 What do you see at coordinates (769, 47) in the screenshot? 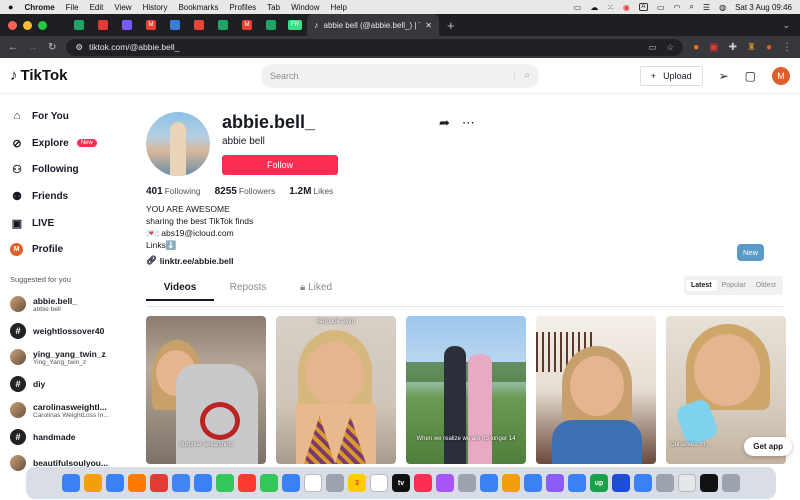
I see `profile-avatar-icon: ●` at bounding box center [769, 47].